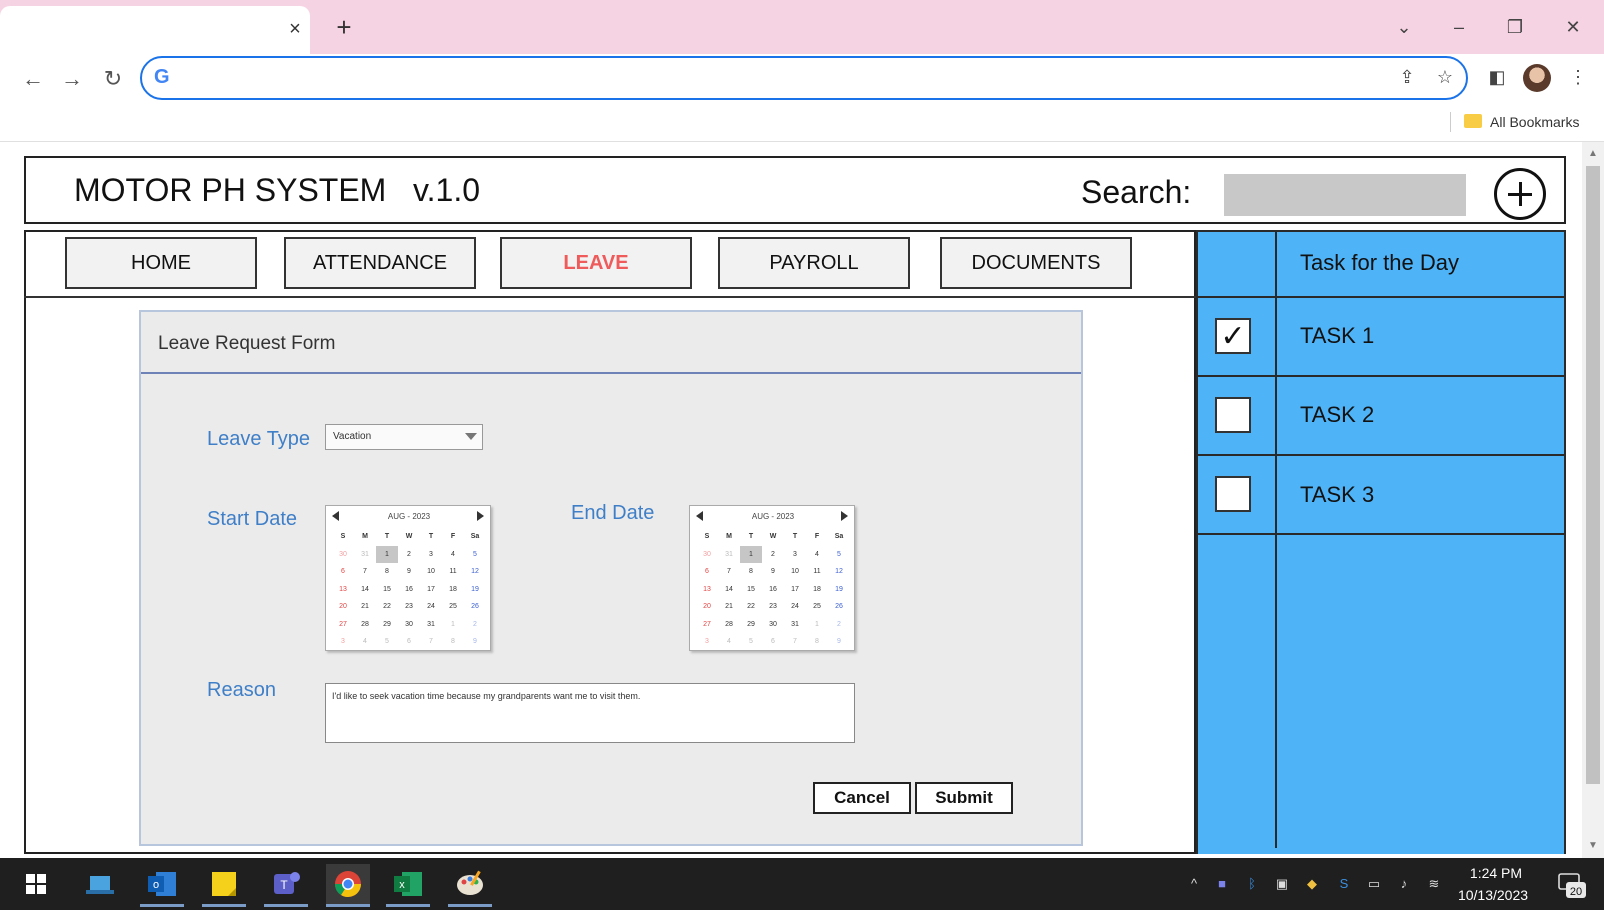  Describe the element at coordinates (470, 884) in the screenshot. I see `paint-icon` at that location.